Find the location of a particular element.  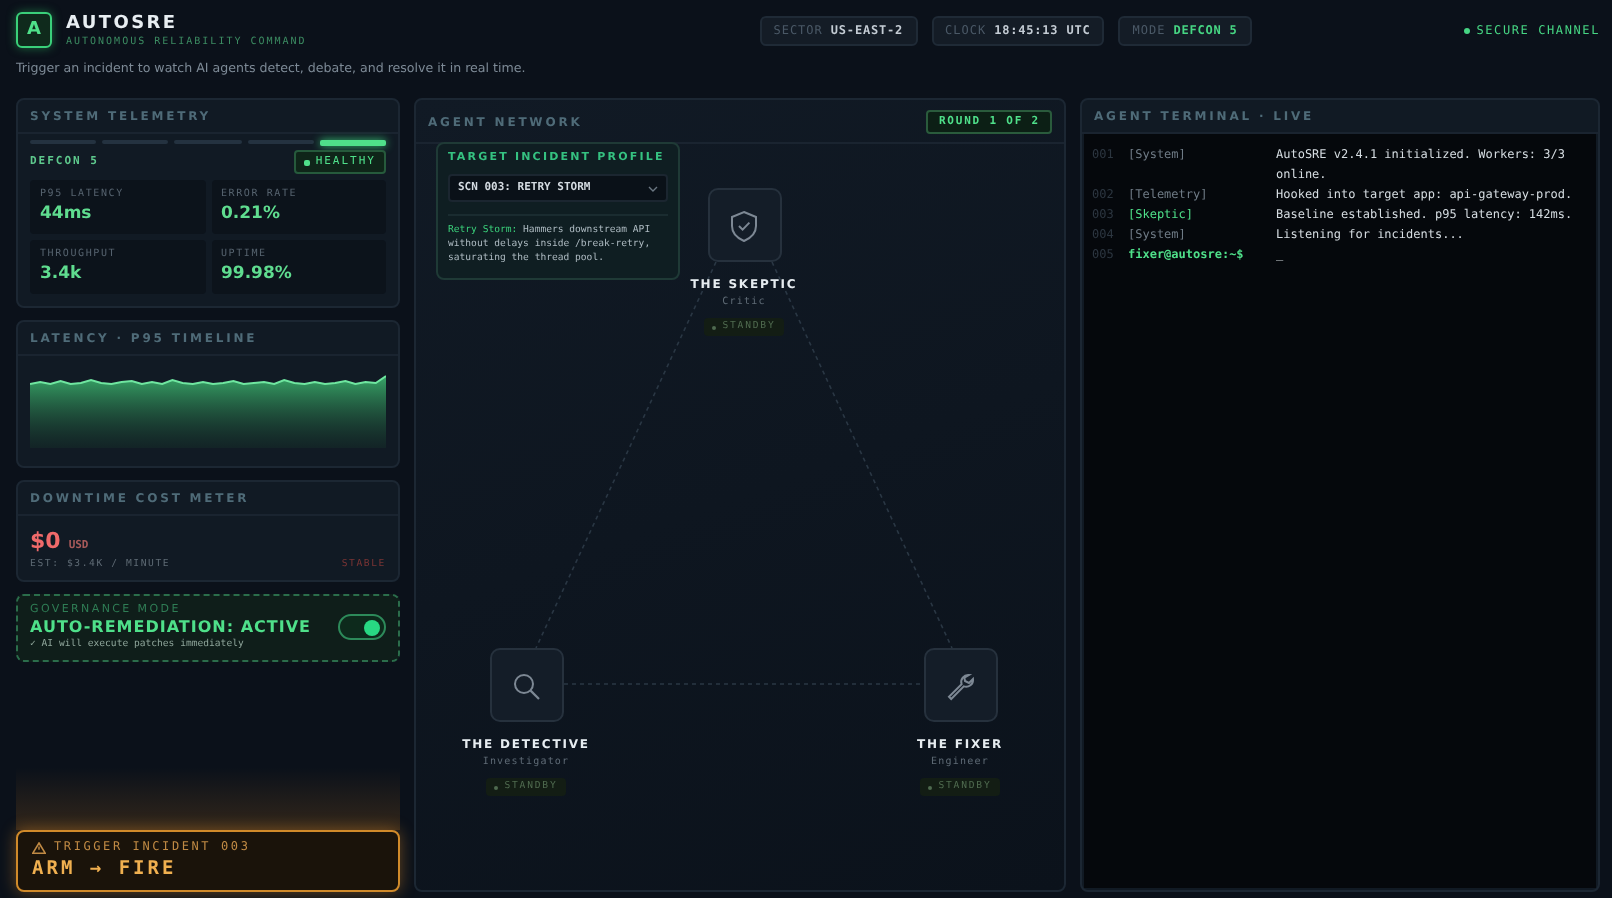

toggle-switch is located at coordinates (362, 627).